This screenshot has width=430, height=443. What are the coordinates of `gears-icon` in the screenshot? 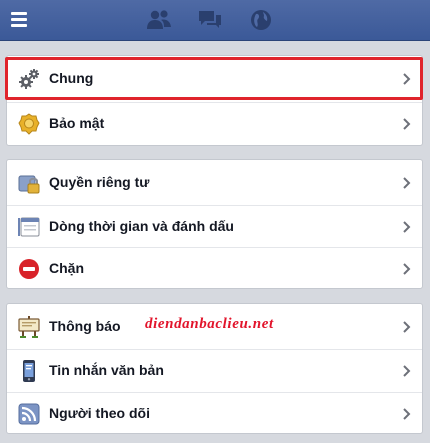 It's located at (29, 79).